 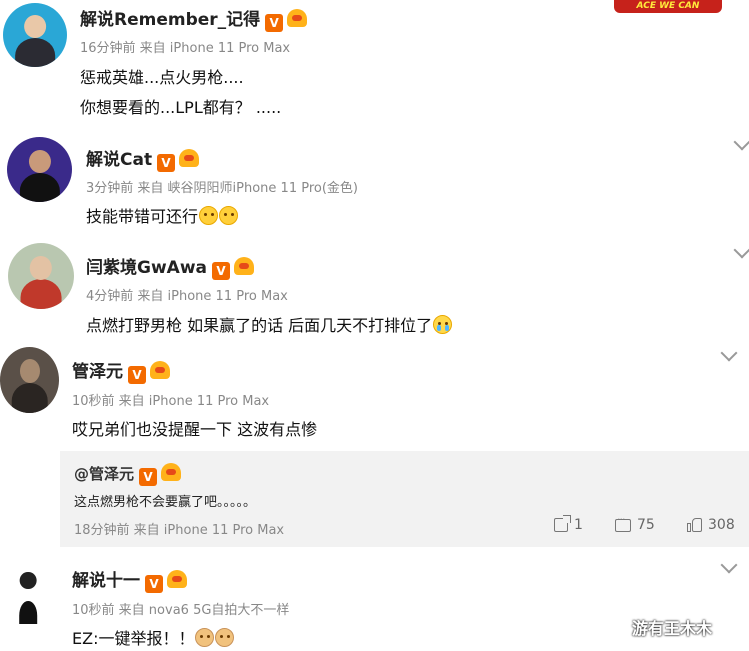 I want to click on comment-meta: 4分钟前 来自 iPhone 11 Pro Max, so click(x=187, y=296).